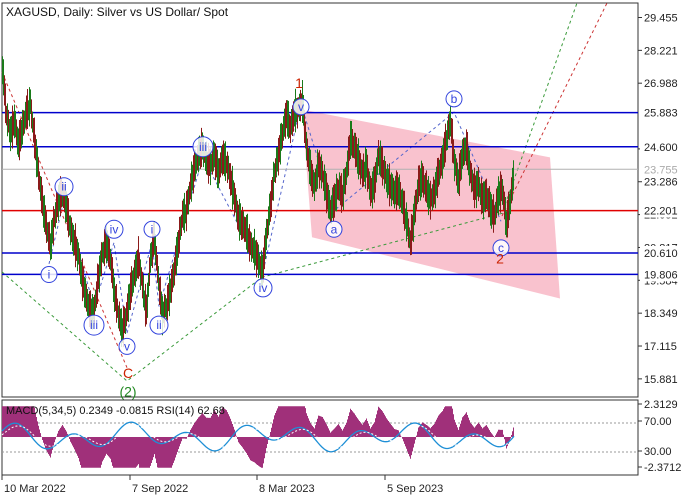 The width and height of the screenshot is (700, 500). I want to click on level-label-1: 24.600, so click(661, 148).